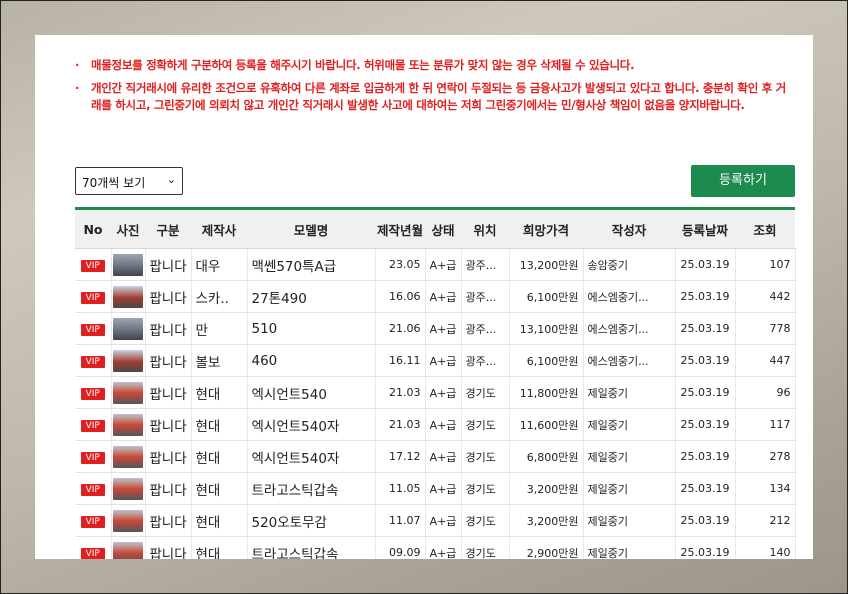 This screenshot has height=594, width=848. What do you see at coordinates (743, 181) in the screenshot?
I see `register-button: 등록하기` at bounding box center [743, 181].